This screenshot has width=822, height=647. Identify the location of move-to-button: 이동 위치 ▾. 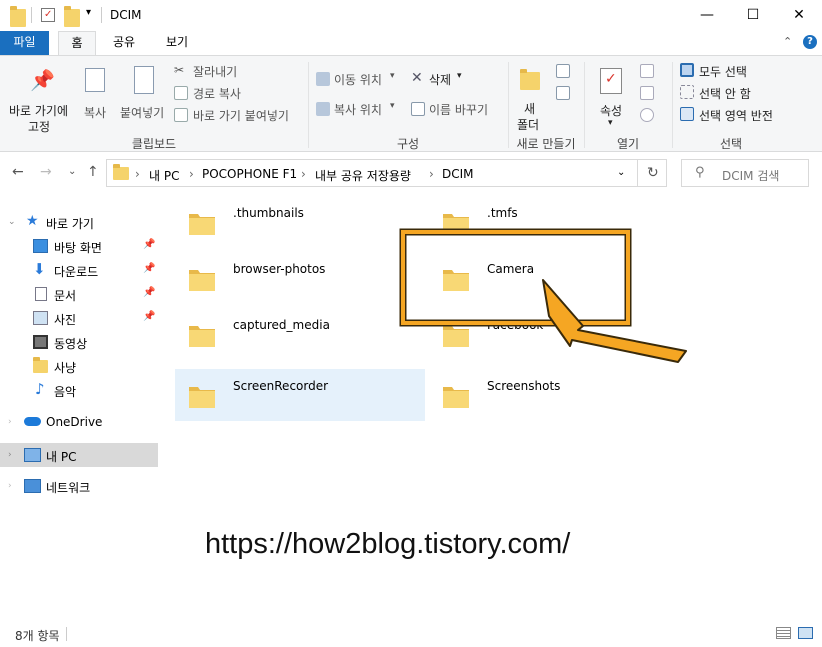
(359, 79).